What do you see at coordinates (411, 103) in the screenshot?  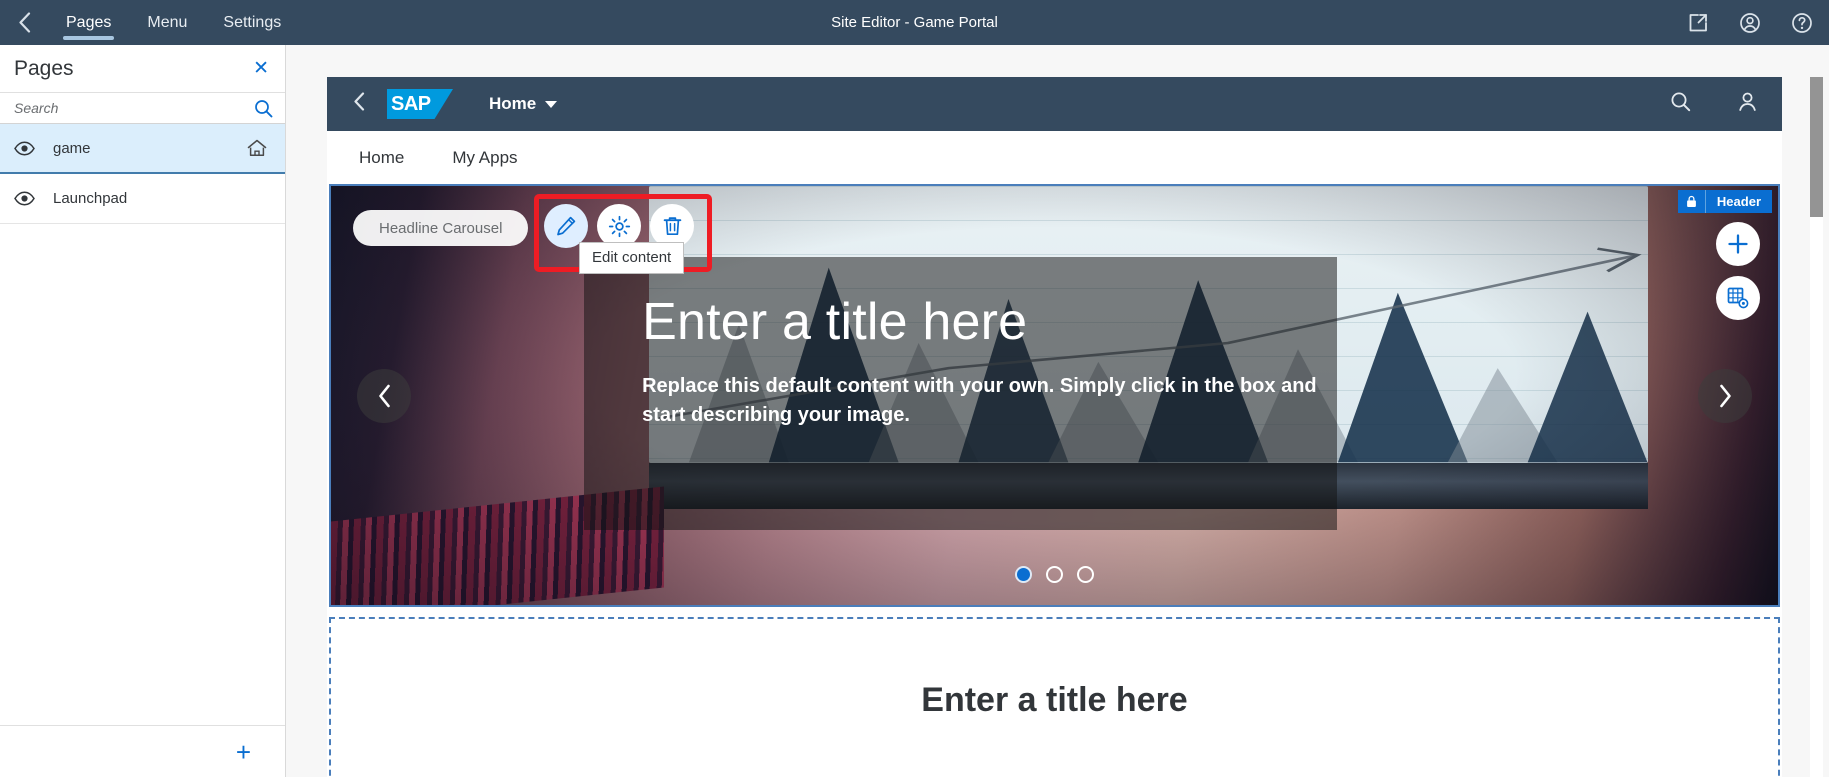 I see `sap-logo-text: SAP` at bounding box center [411, 103].